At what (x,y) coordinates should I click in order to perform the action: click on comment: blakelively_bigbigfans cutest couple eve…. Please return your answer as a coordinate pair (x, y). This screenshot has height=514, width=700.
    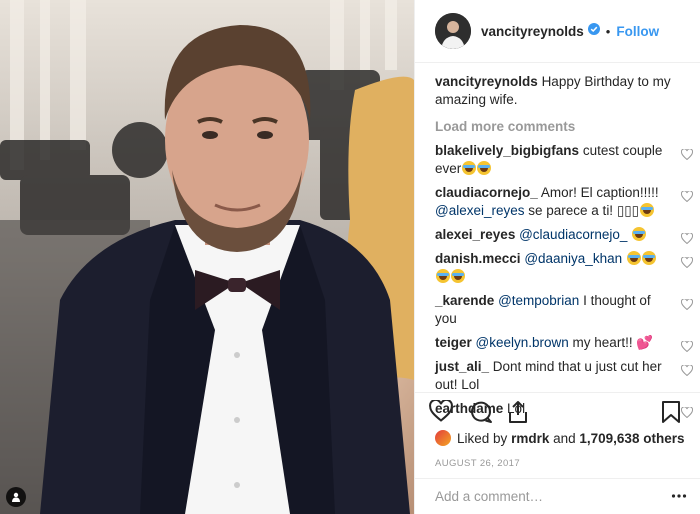
    Looking at the image, I should click on (564, 160).